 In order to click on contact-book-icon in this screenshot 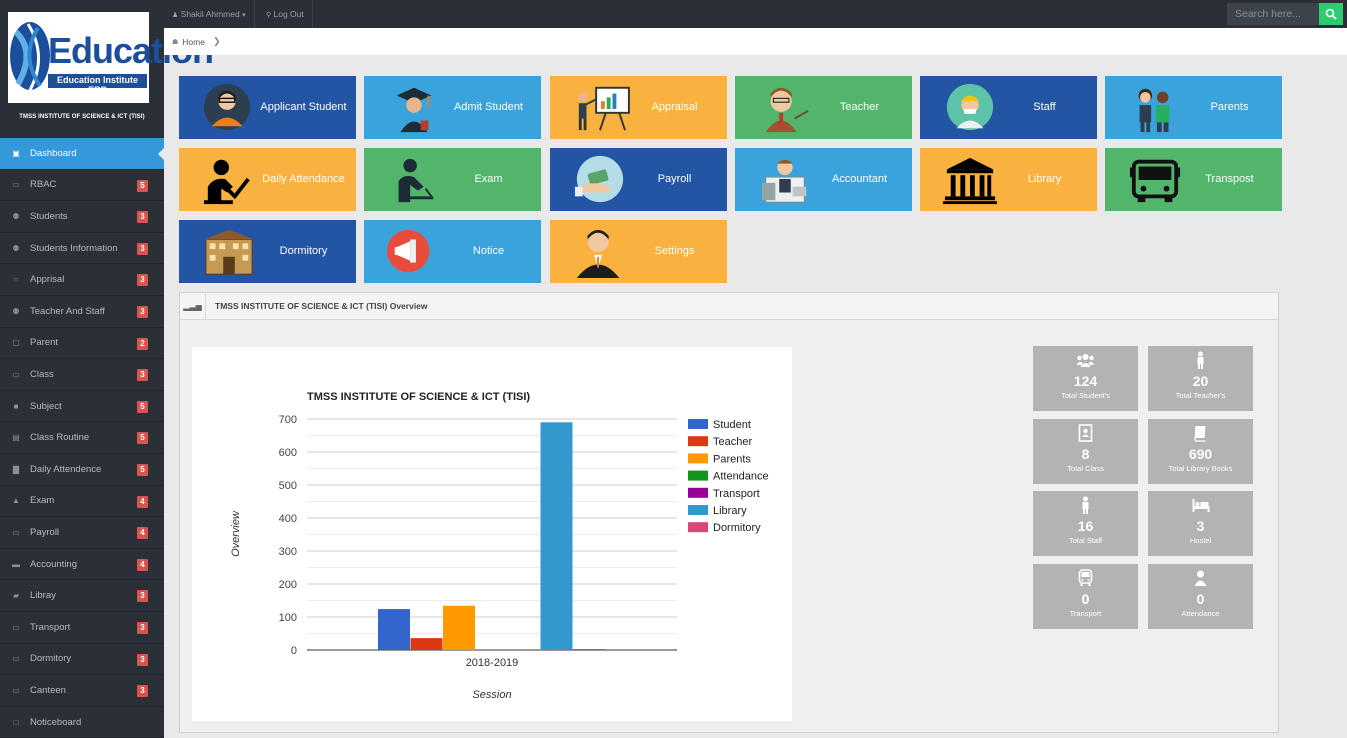, I will do `click(1085, 433)`.